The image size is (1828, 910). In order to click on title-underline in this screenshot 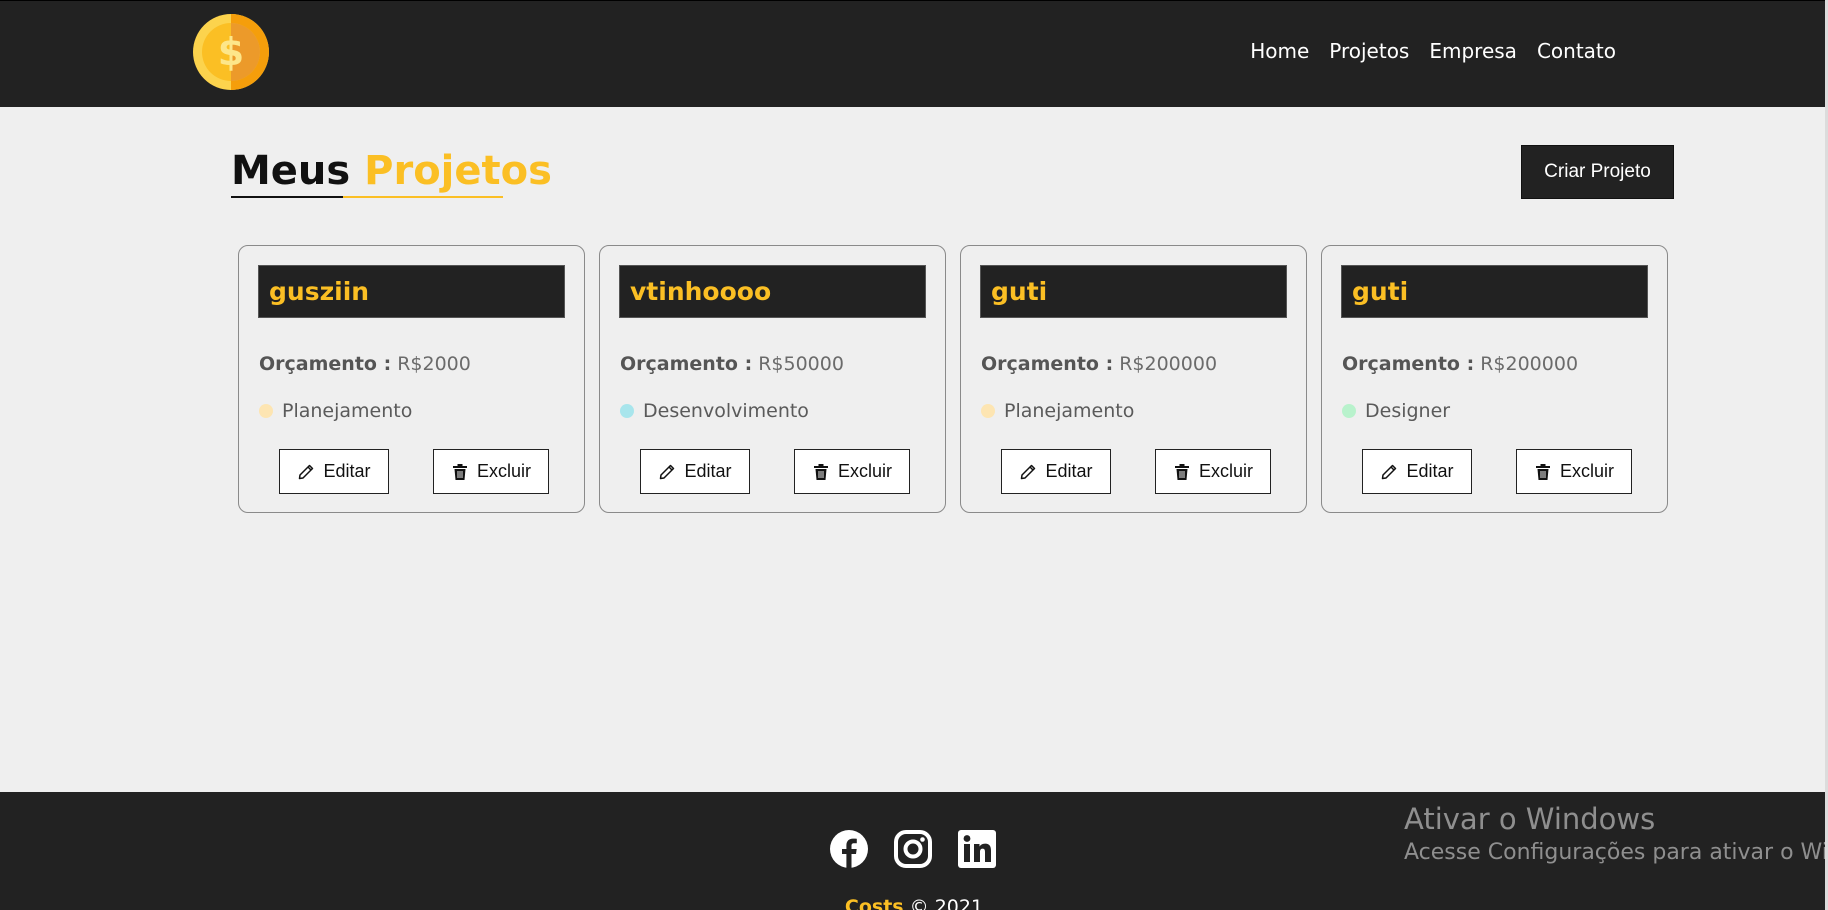, I will do `click(287, 197)`.